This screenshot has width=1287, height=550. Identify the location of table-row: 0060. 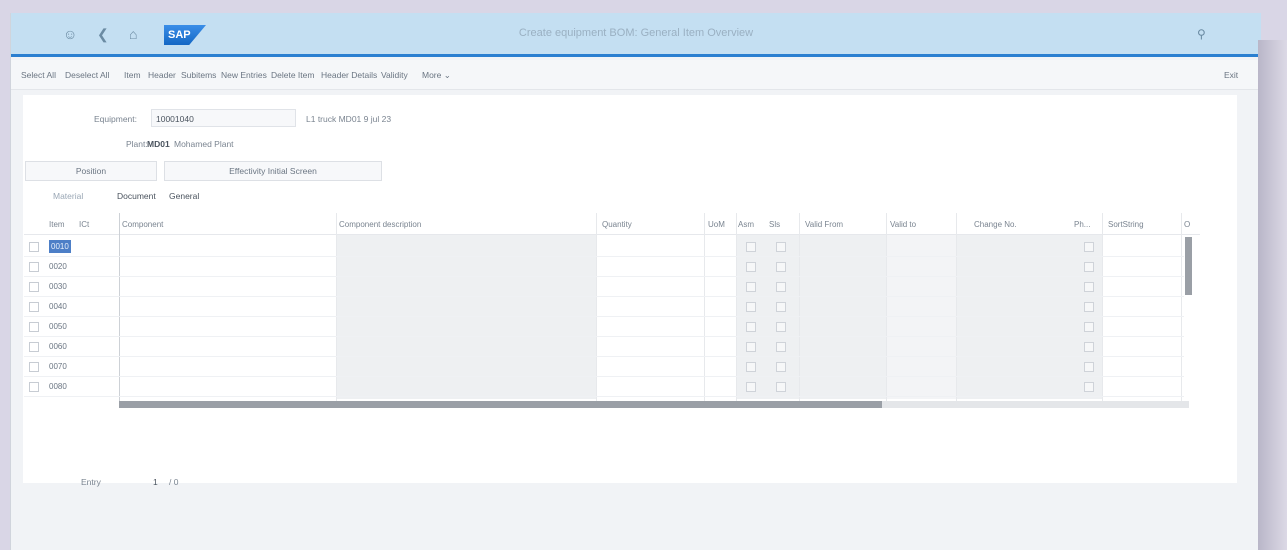
(604, 347).